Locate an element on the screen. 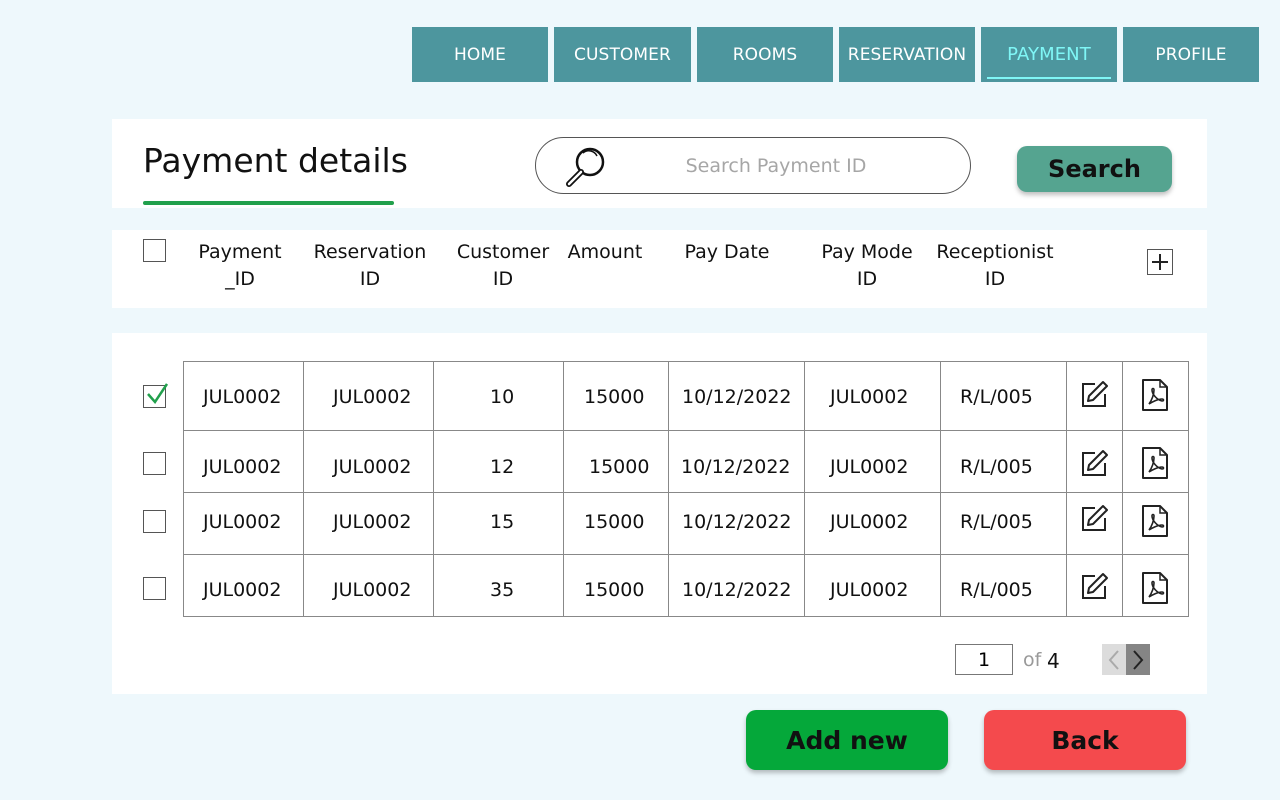 This screenshot has height=800, width=1280. nav-tab-profile: PROFILE is located at coordinates (1191, 54).